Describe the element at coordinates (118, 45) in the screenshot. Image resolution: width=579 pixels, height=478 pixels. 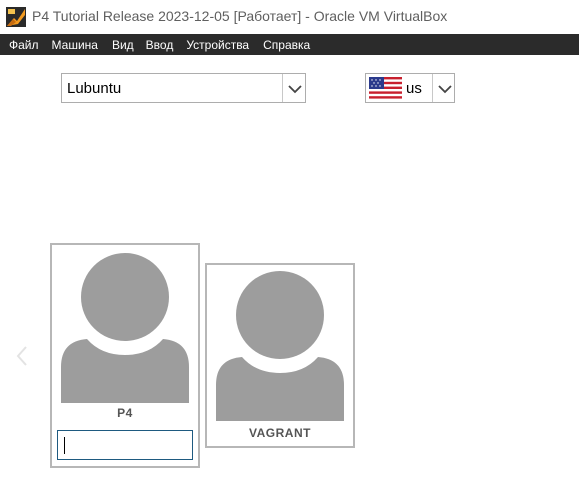
I see `menu-view: Вид` at that location.